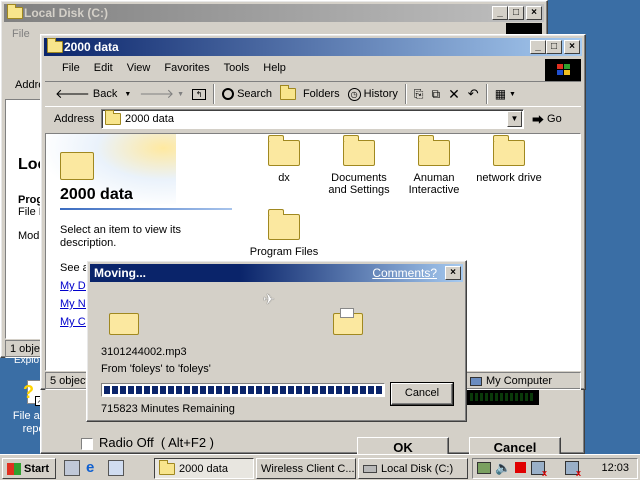 The width and height of the screenshot is (640, 480). I want to click on local-disk-panel-line: Modi, so click(30, 236).